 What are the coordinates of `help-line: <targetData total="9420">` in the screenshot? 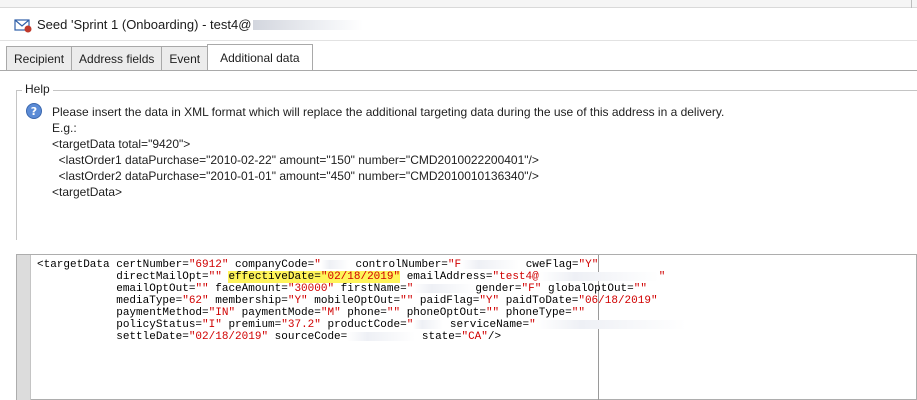 It's located at (121, 144).